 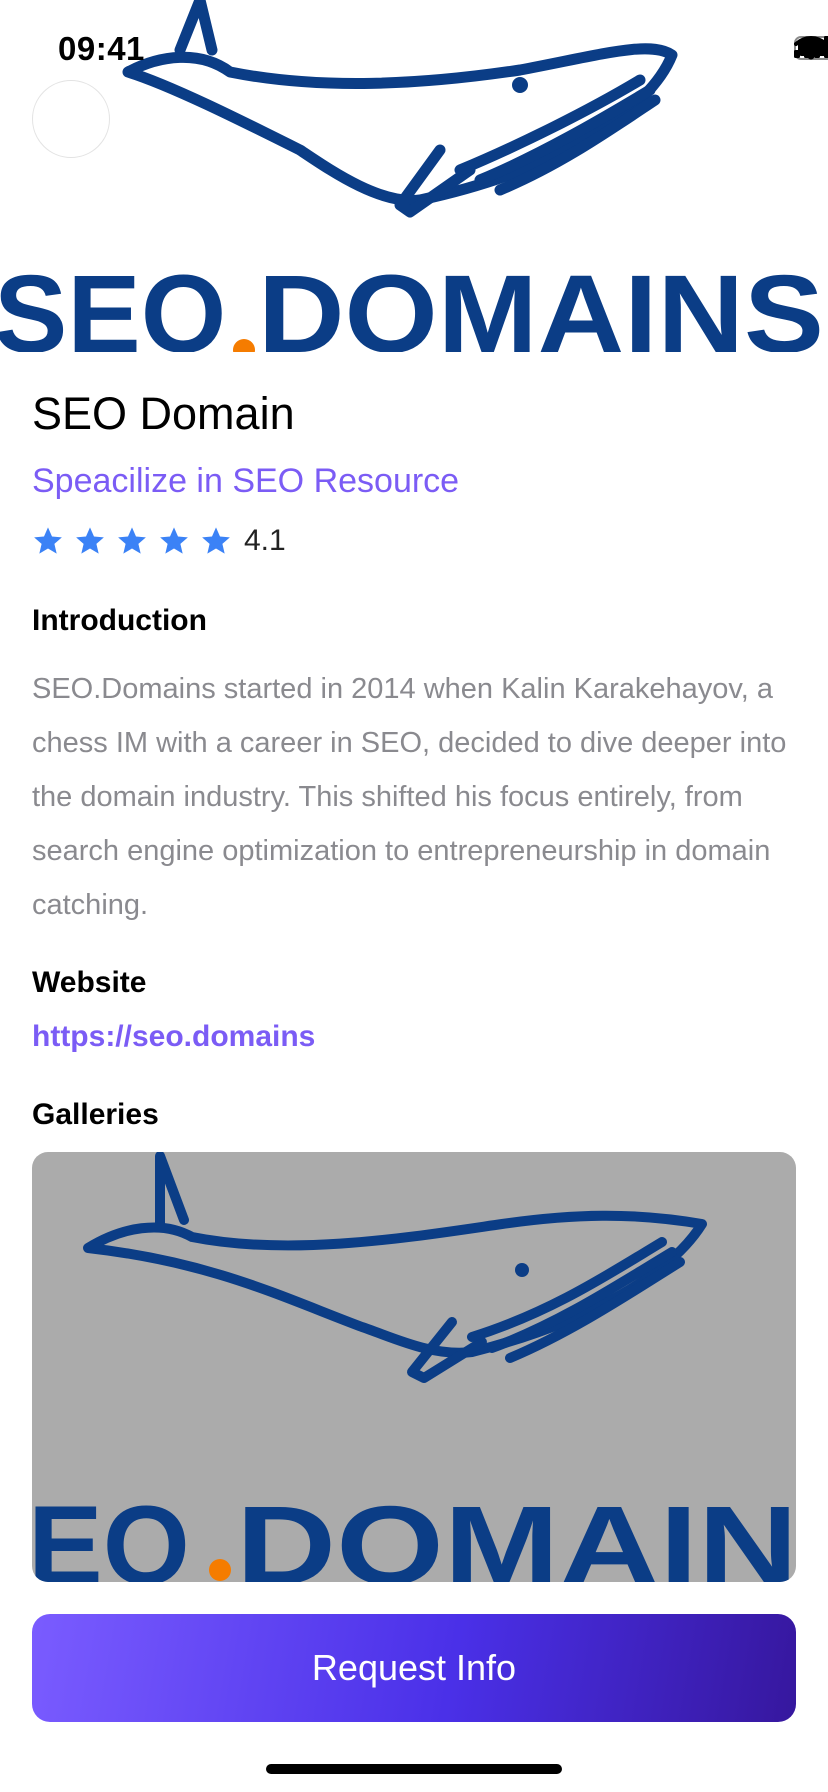 I want to click on rating: 4.1, so click(x=159, y=541).